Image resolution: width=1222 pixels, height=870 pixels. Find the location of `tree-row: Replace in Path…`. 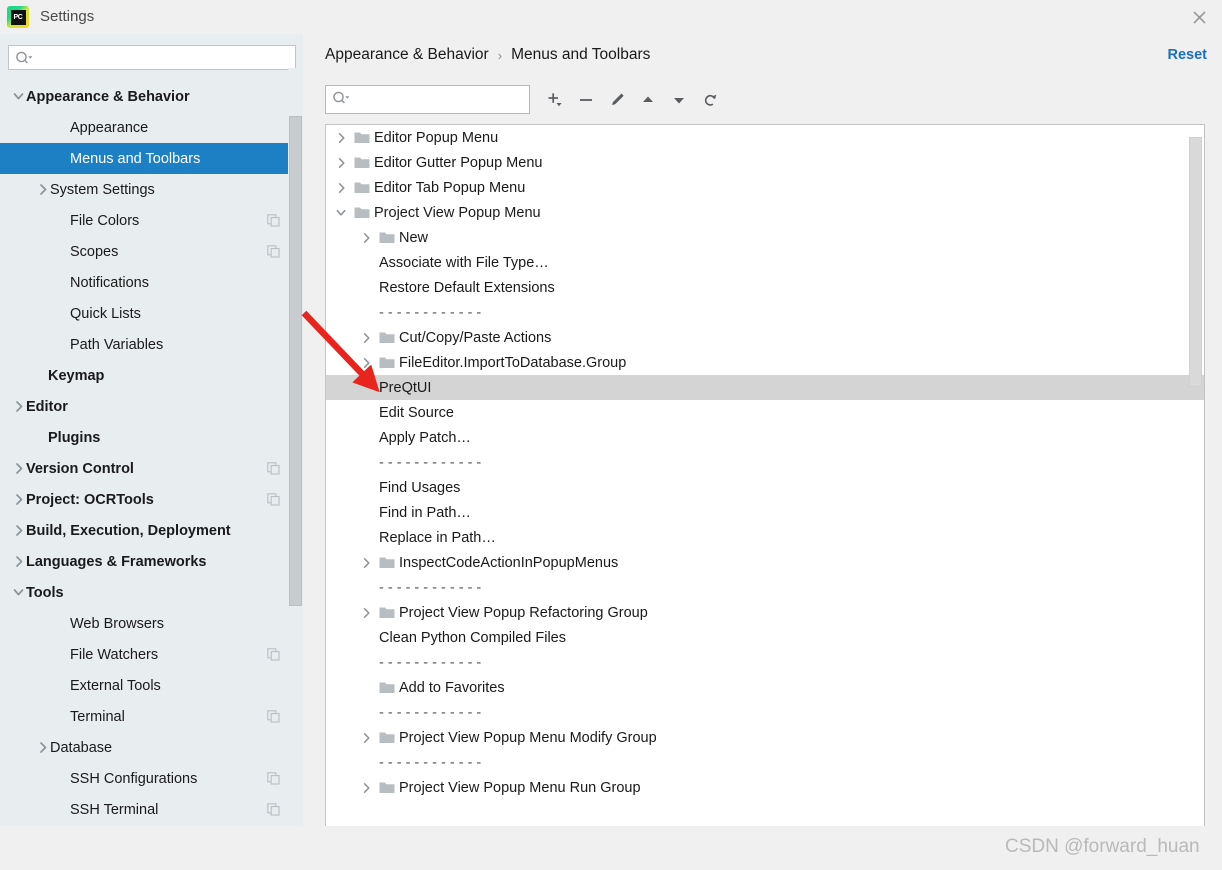

tree-row: Replace in Path… is located at coordinates (765, 537).